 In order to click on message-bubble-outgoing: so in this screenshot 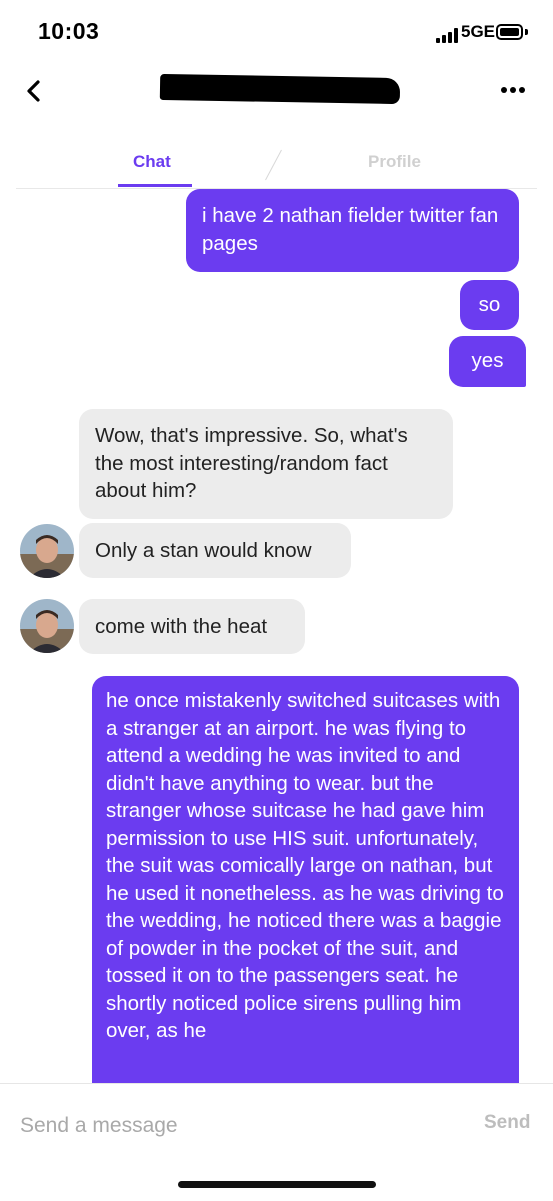, I will do `click(489, 305)`.